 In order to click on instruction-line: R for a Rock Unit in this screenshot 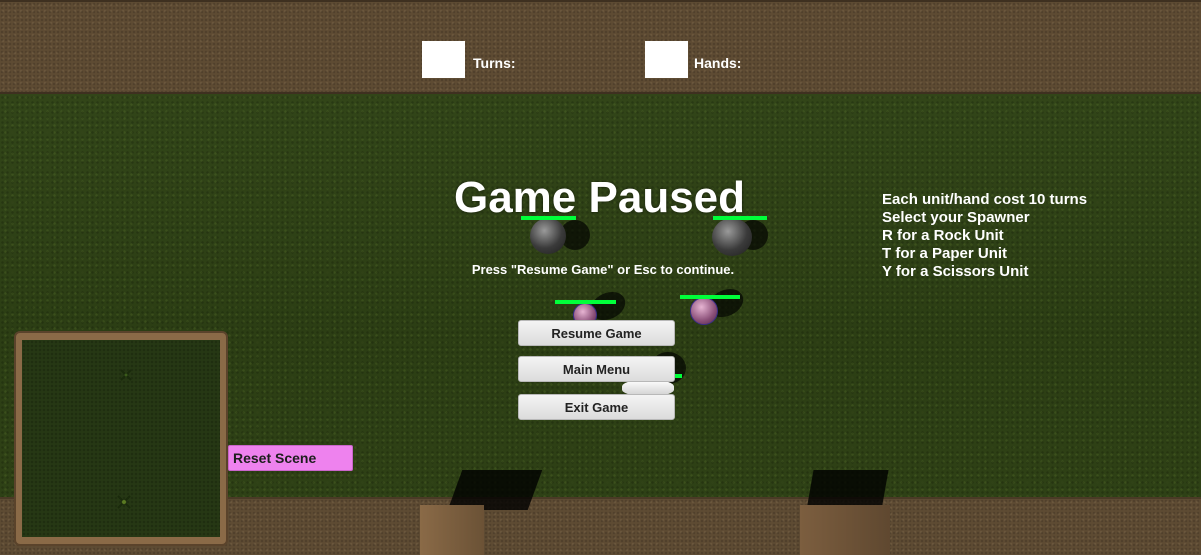, I will do `click(943, 235)`.